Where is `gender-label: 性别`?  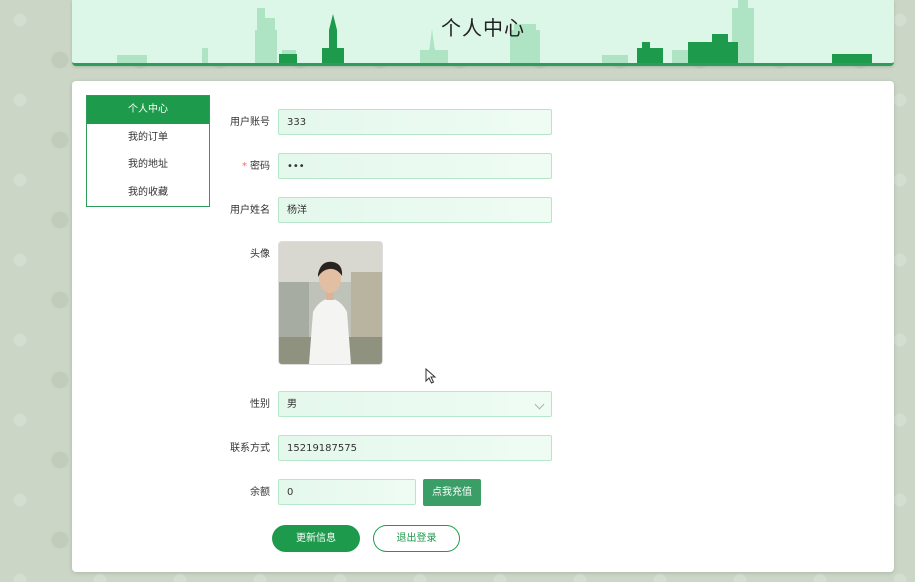 gender-label: 性别 is located at coordinates (260, 404).